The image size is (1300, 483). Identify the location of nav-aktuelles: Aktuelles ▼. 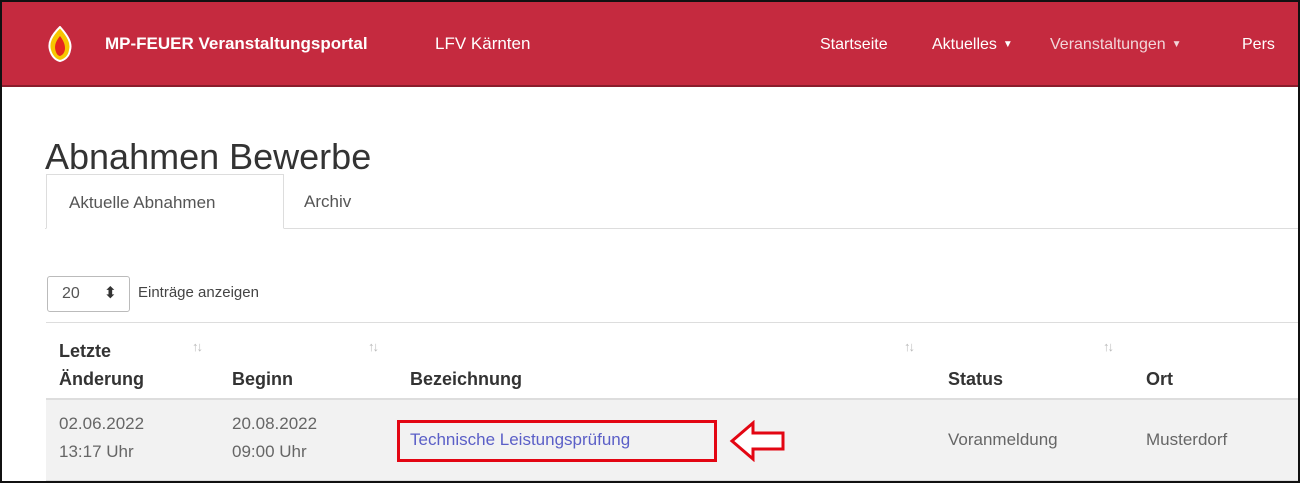
(972, 45).